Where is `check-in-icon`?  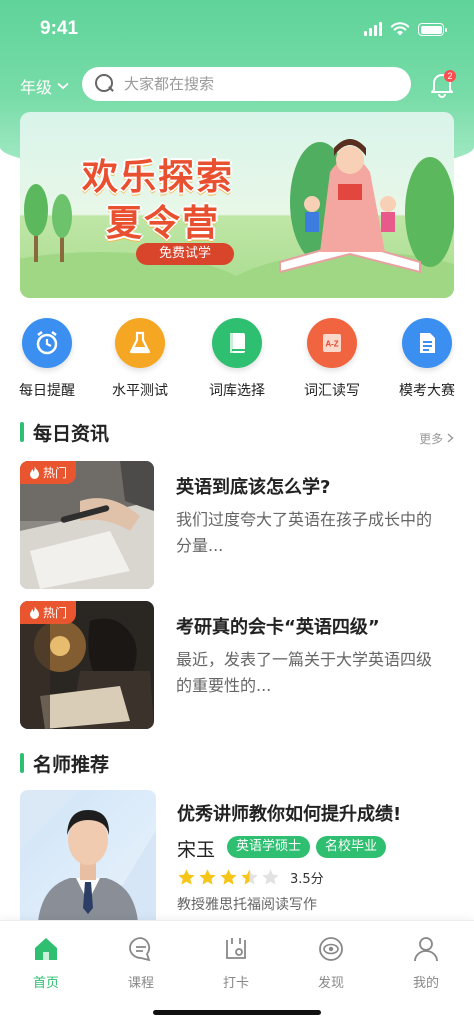
check-in-icon is located at coordinates (236, 948).